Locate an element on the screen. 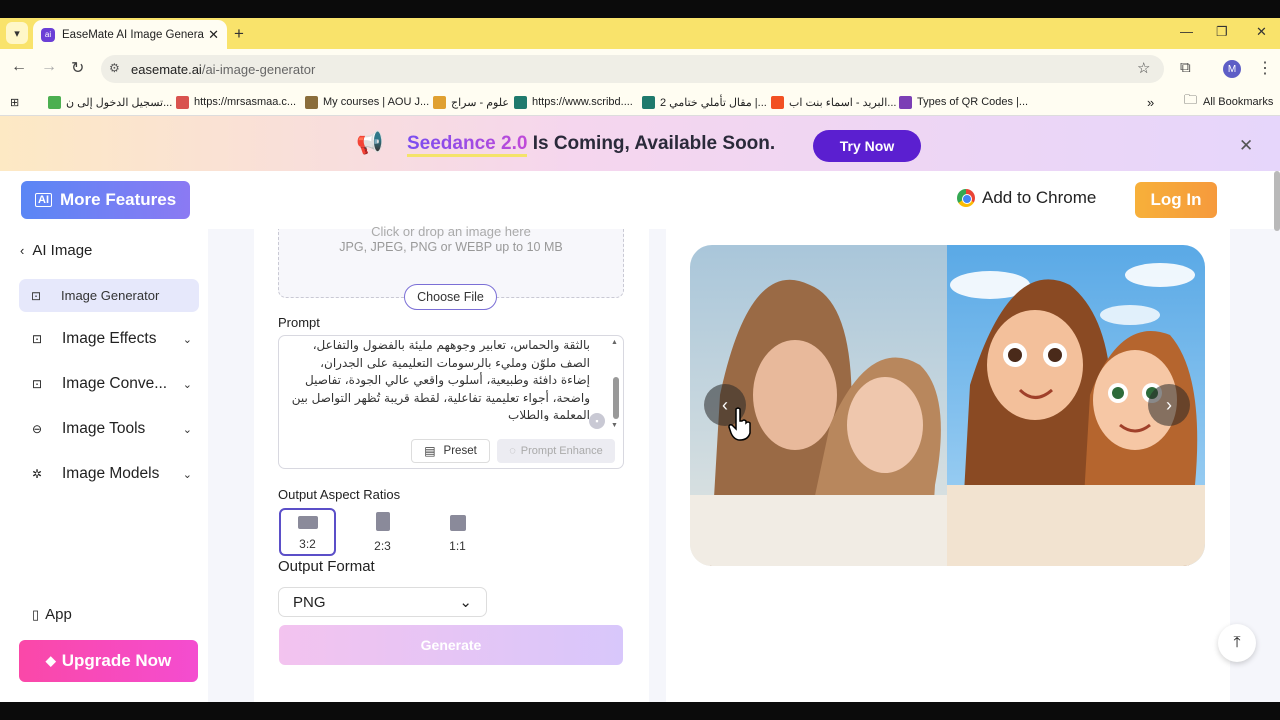 This screenshot has width=1280, height=720. preset-button: ▤ Preset is located at coordinates (450, 451).